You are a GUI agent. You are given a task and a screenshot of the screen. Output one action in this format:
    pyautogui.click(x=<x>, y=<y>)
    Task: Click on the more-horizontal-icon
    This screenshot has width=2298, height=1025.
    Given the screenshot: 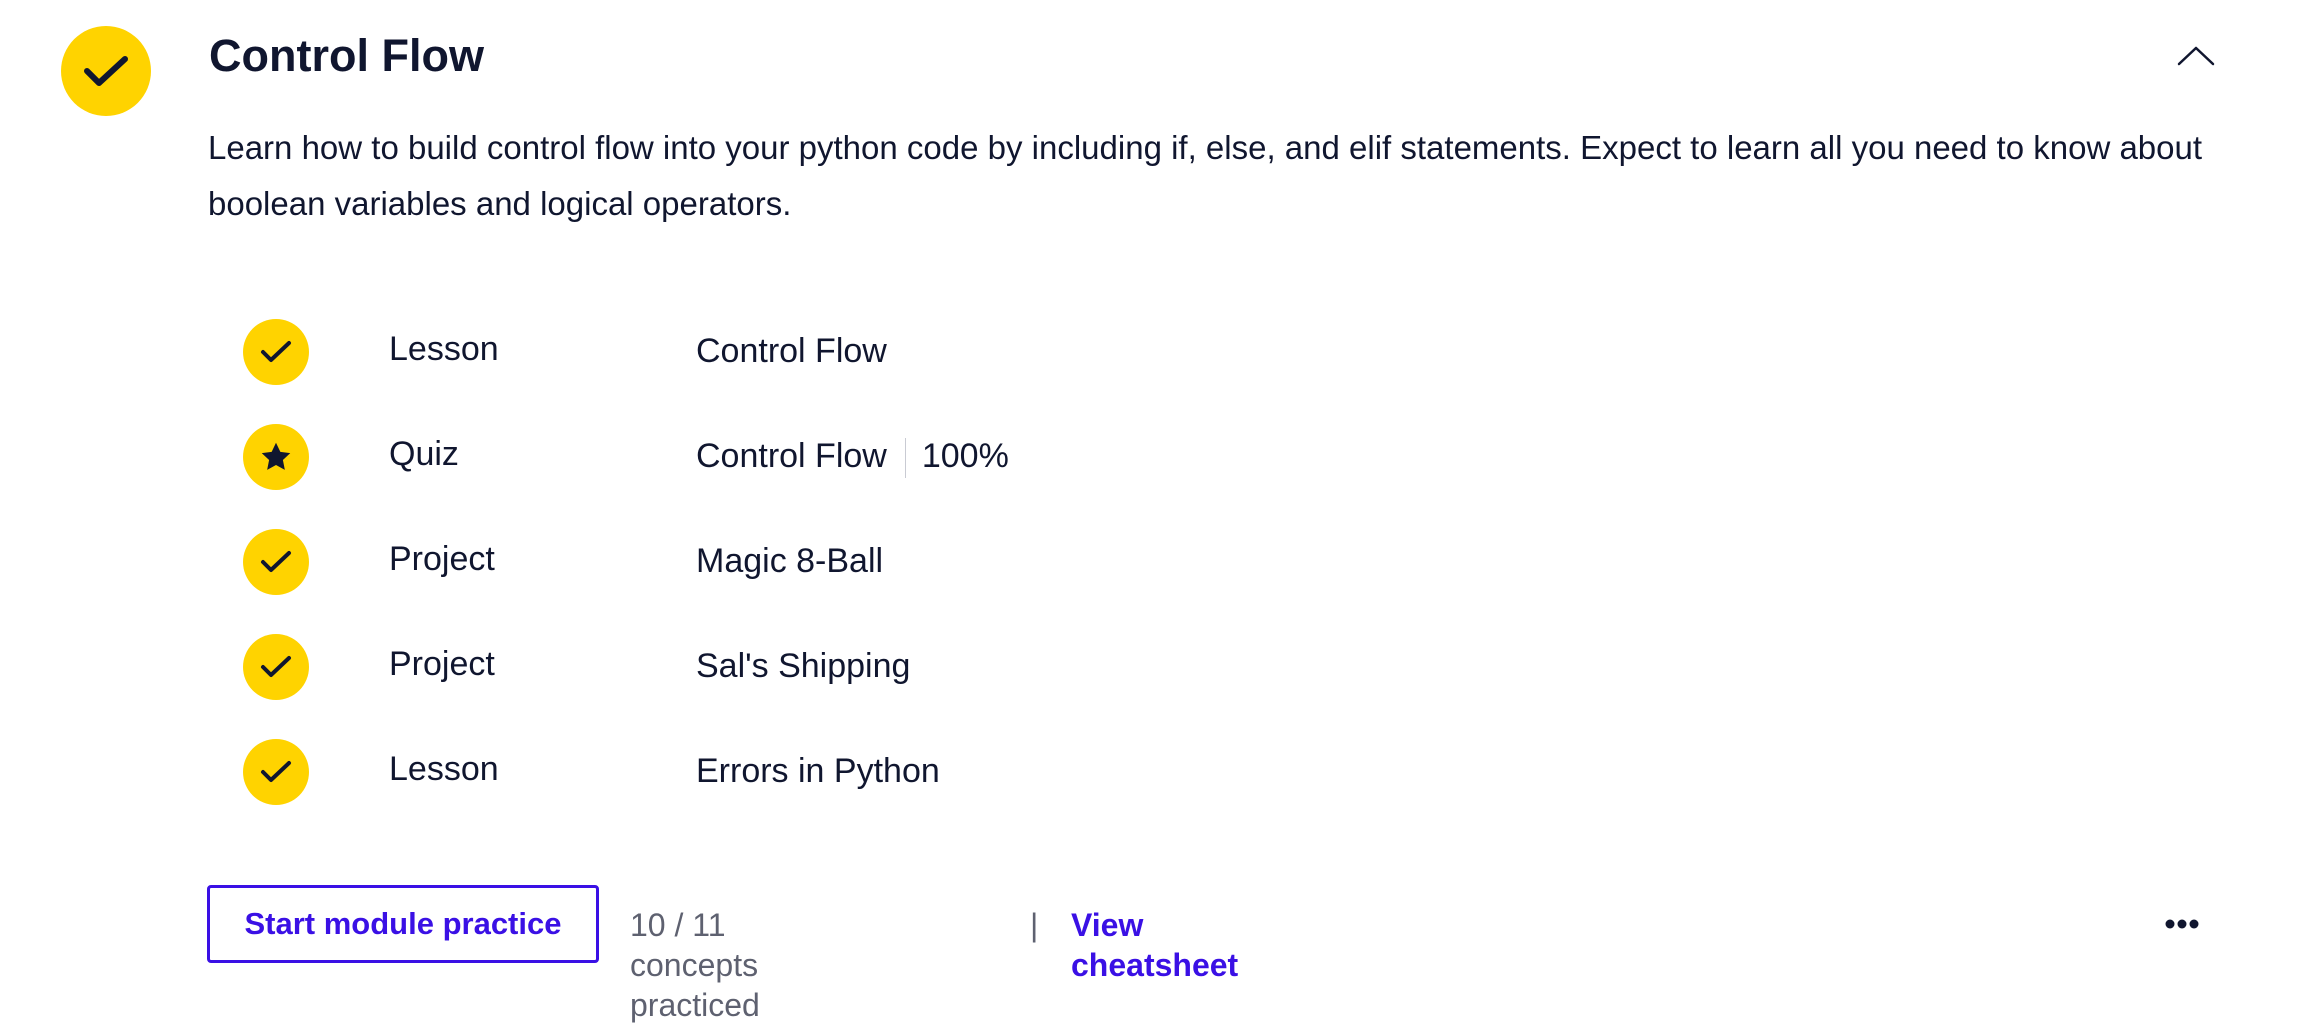 What is the action you would take?
    pyautogui.click(x=2182, y=924)
    